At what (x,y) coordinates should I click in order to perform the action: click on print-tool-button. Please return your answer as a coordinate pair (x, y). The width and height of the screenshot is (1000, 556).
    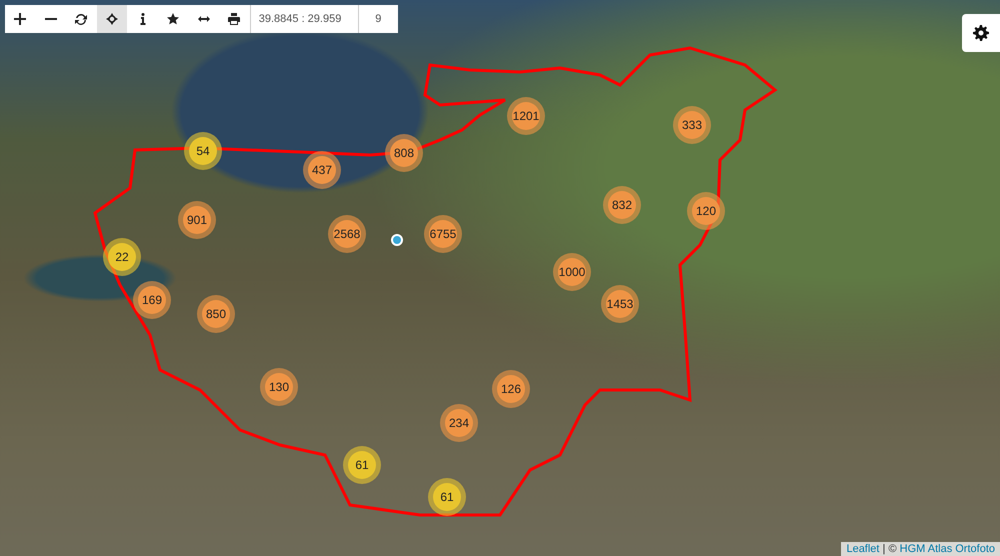
    Looking at the image, I should click on (234, 19).